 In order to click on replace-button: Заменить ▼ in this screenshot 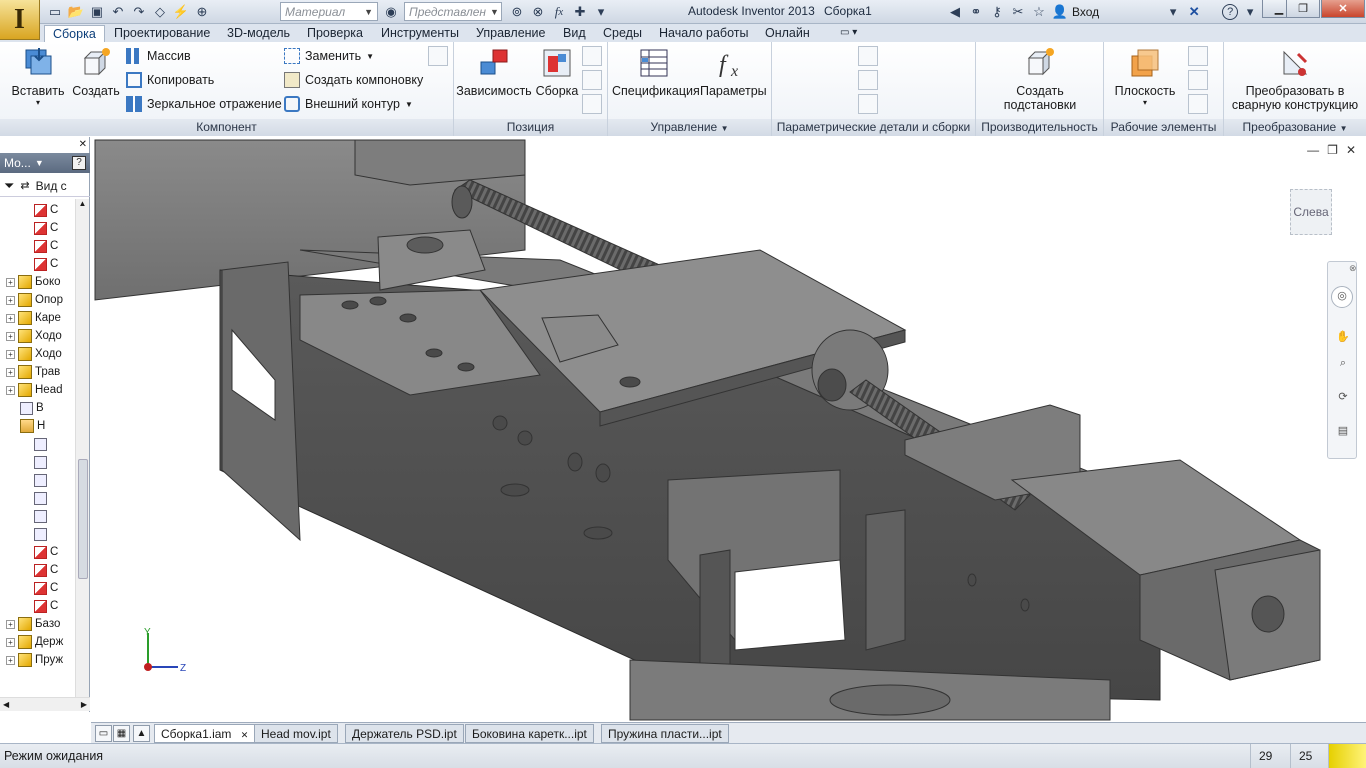, I will do `click(329, 56)`.